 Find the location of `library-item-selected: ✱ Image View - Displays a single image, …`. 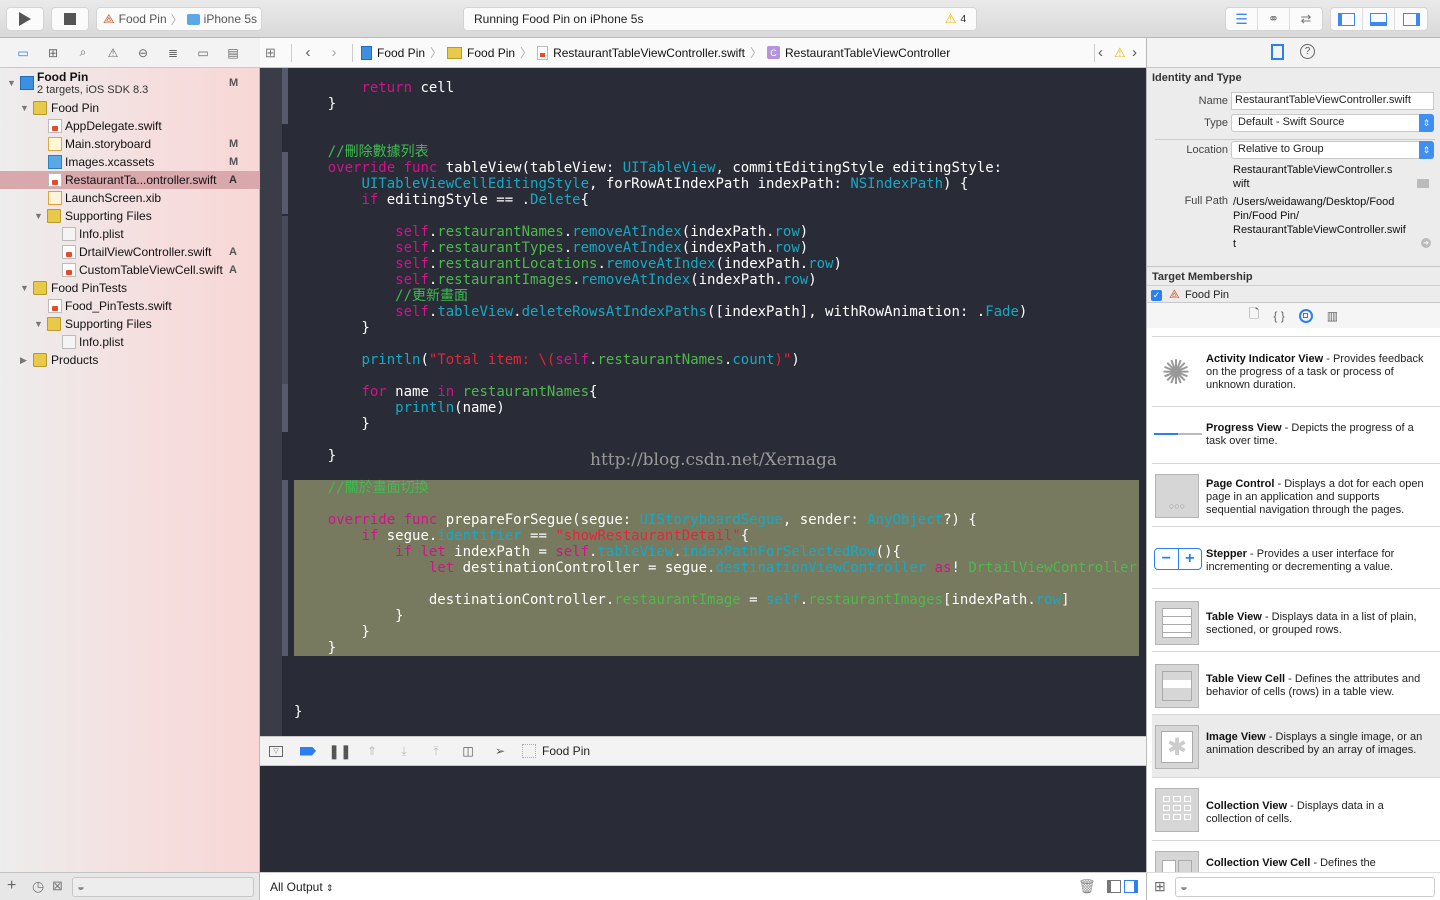

library-item-selected: ✱ Image View - Displays a single image, … is located at coordinates (1296, 745).